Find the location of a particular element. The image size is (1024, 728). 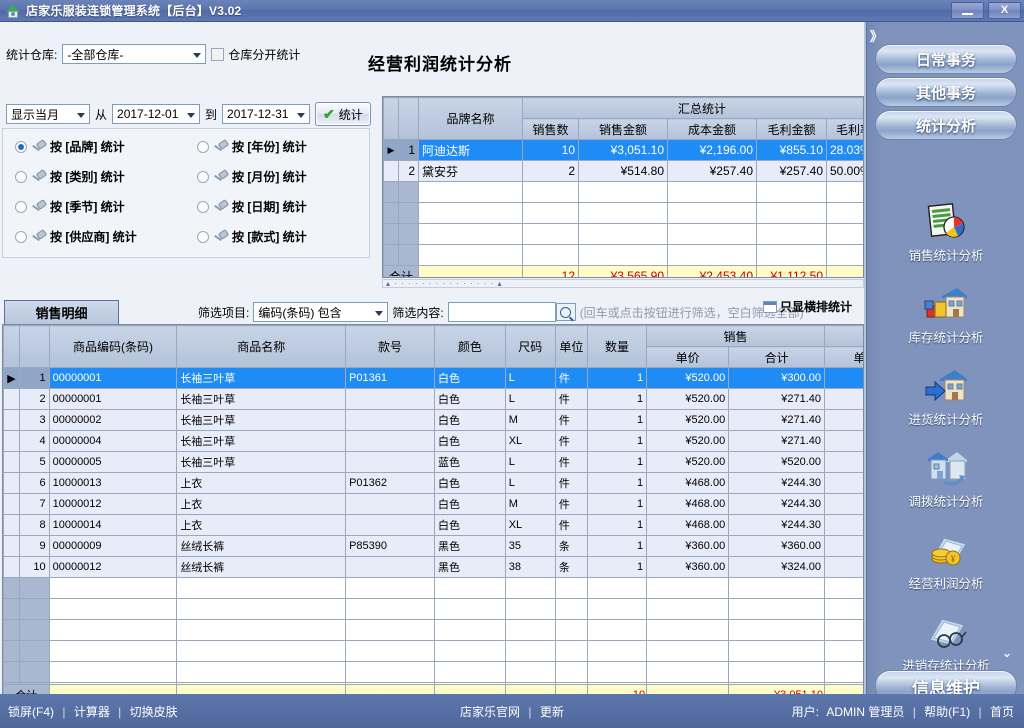

summary-grid-hscrollbar: ▴ · · · · · · · · · · · · · · · ▴ is located at coordinates (623, 283).